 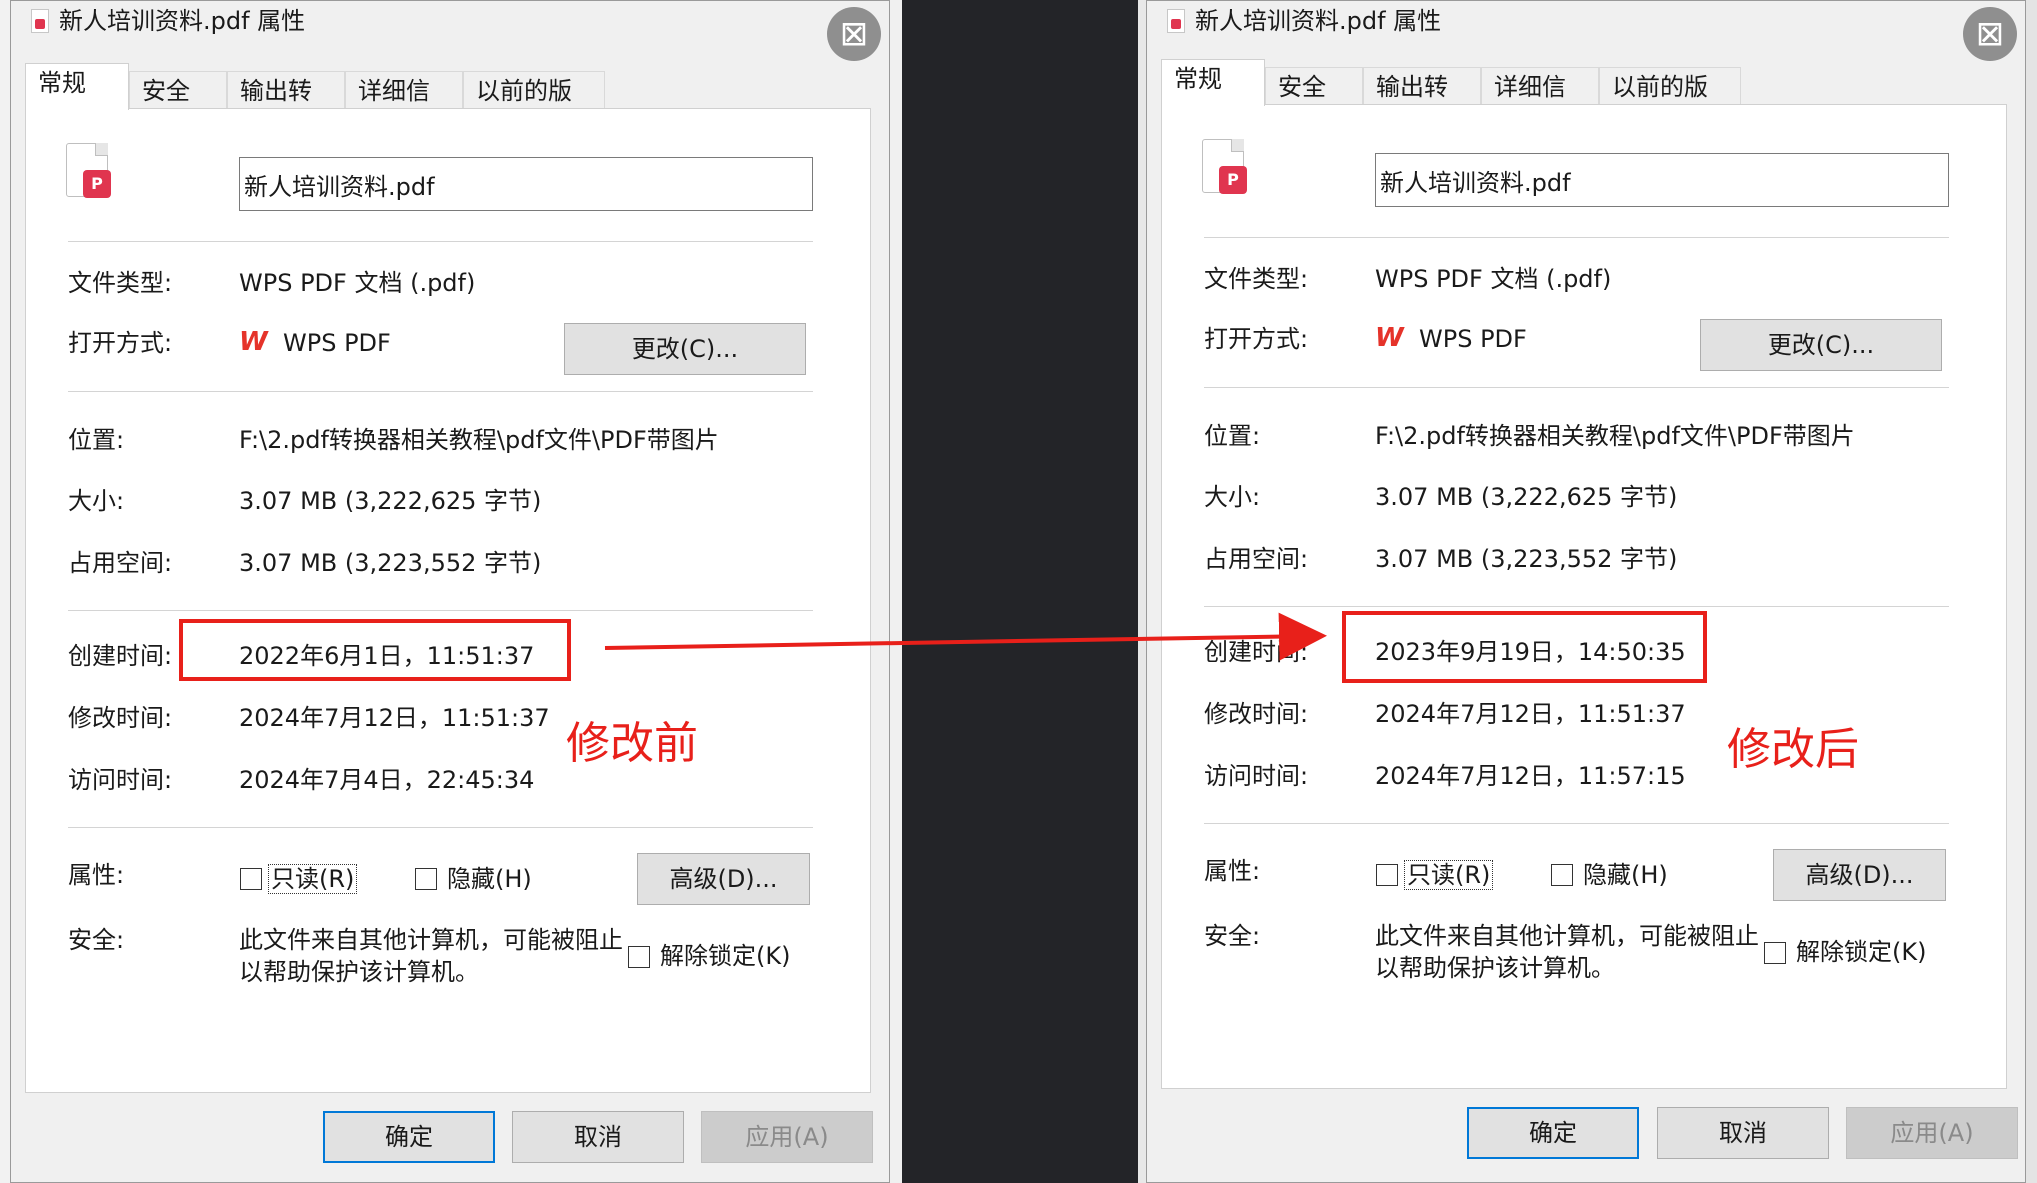 I want to click on accessed-value: 2024年7月12日，11:57:15, so click(x=1530, y=776).